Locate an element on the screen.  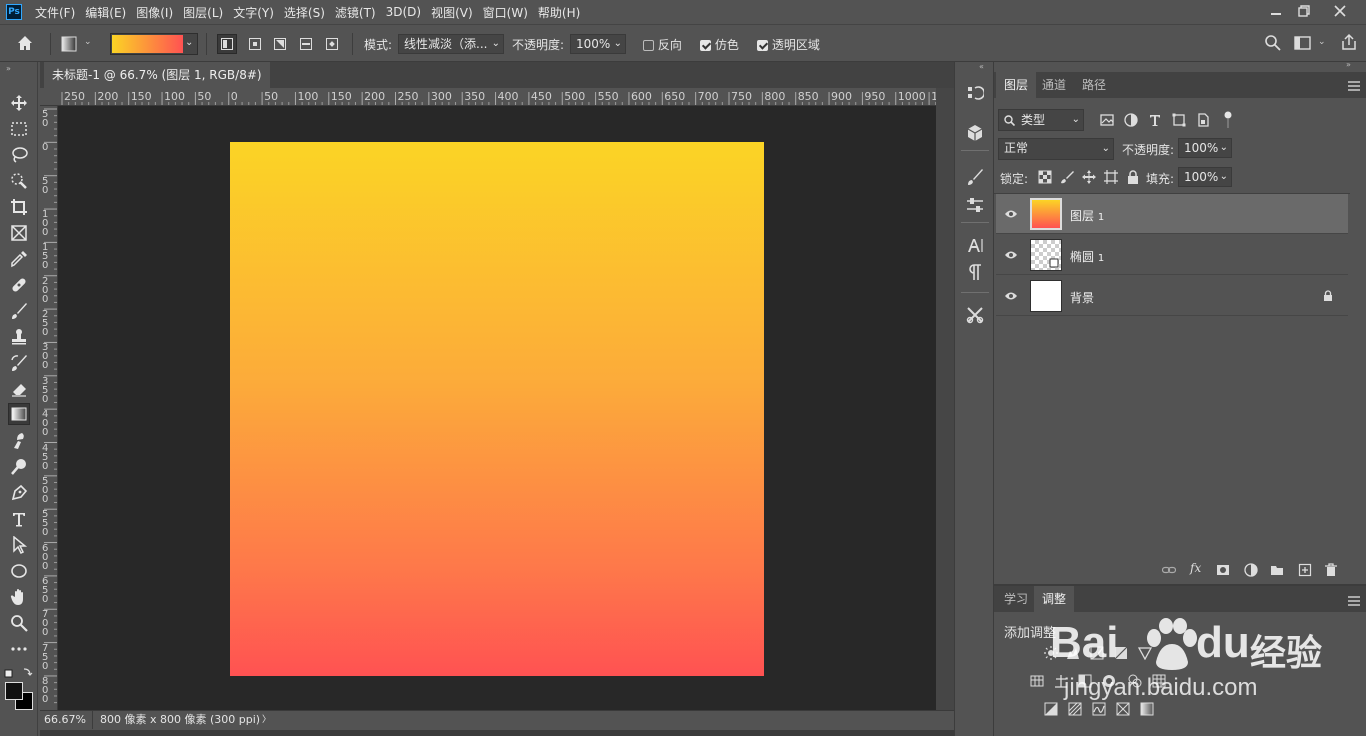
invert-icon is located at coordinates (1051, 710).